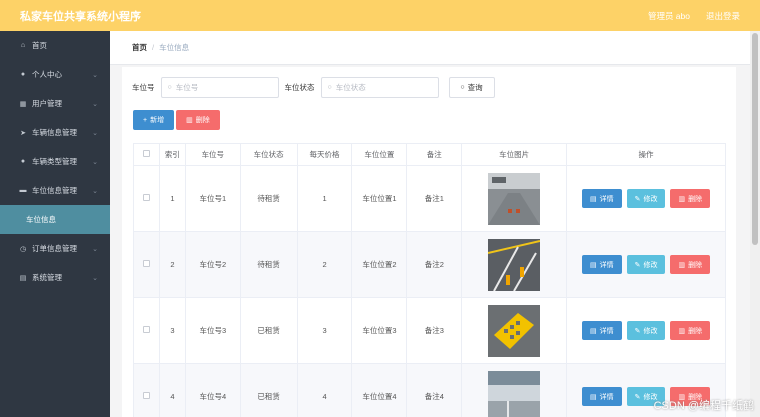  What do you see at coordinates (430, 48) in the screenshot?
I see `breadcrumb: 首页 / 车位信息` at bounding box center [430, 48].